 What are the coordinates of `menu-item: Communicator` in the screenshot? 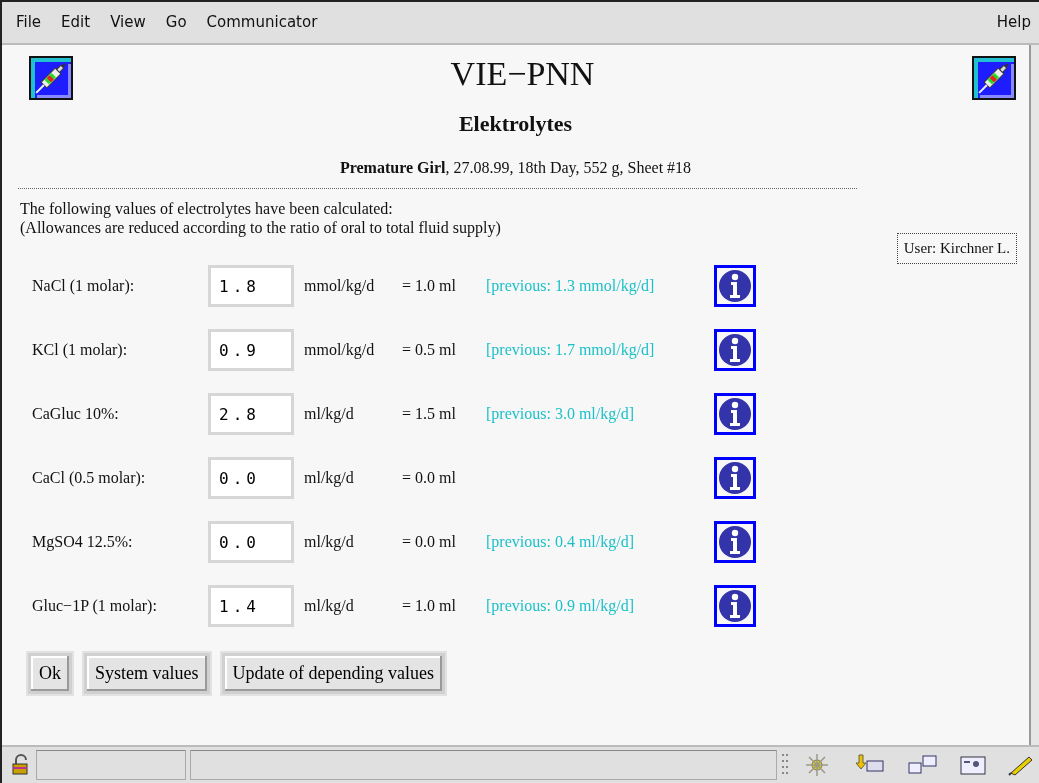 It's located at (262, 22).